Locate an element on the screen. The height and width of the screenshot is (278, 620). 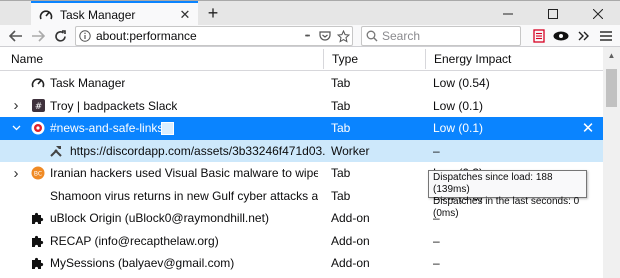
scrollbar-thumb is located at coordinates (611, 88).